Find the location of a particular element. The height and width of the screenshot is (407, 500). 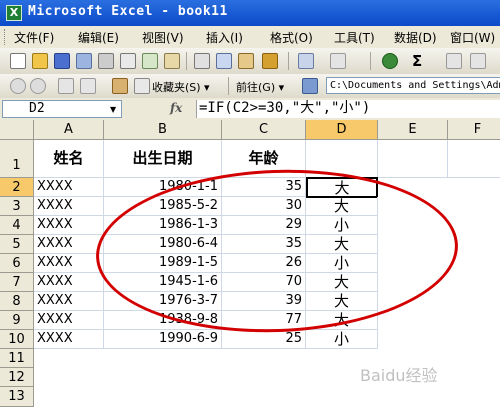

cell-d1 is located at coordinates (342, 159).